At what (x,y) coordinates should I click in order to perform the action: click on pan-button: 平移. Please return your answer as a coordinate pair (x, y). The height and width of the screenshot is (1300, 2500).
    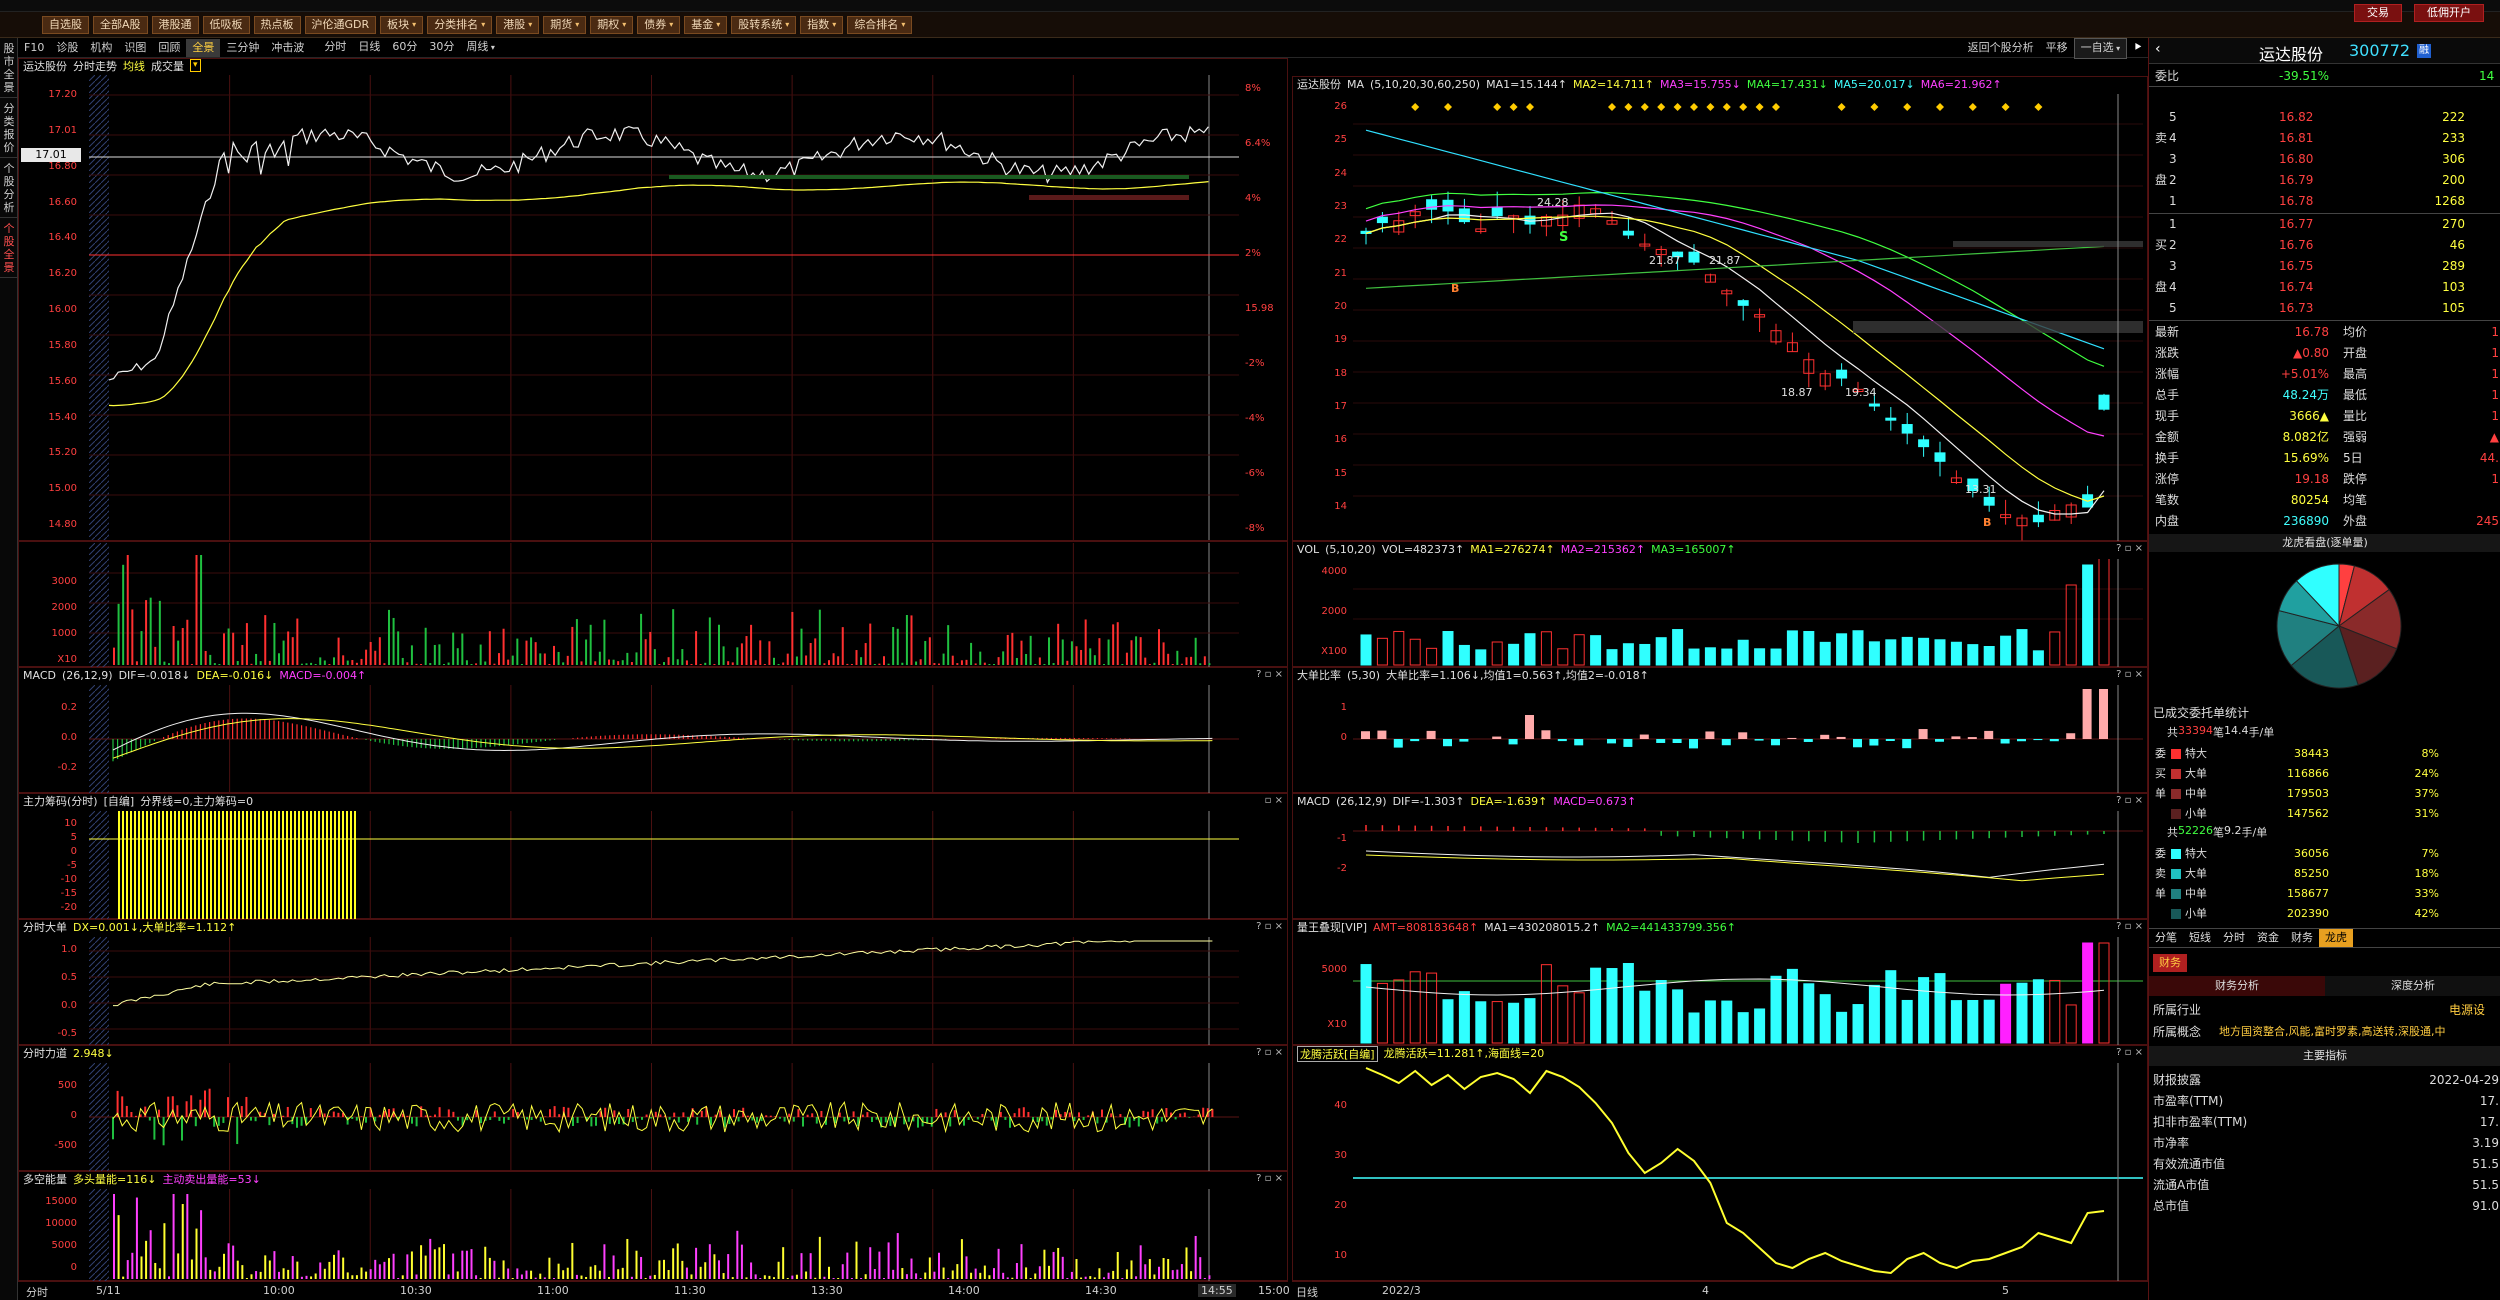
    Looking at the image, I should click on (2057, 48).